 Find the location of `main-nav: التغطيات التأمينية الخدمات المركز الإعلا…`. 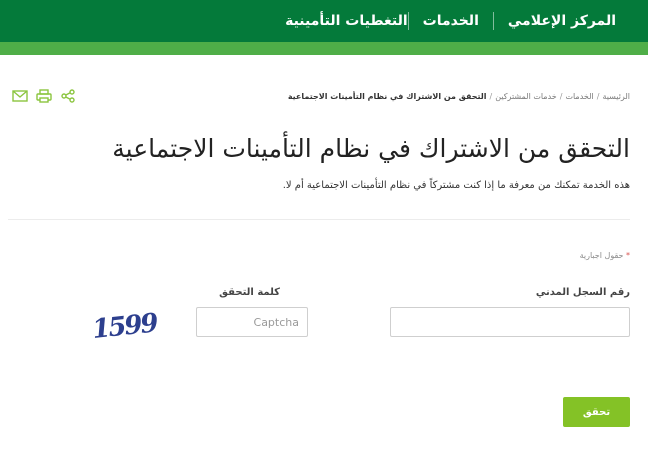

main-nav: التغطيات التأمينية الخدمات المركز الإعلا… is located at coordinates (450, 21).